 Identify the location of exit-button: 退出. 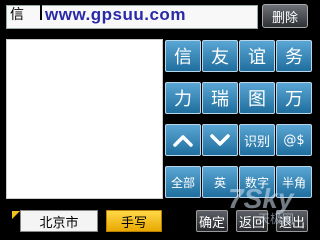
(292, 221).